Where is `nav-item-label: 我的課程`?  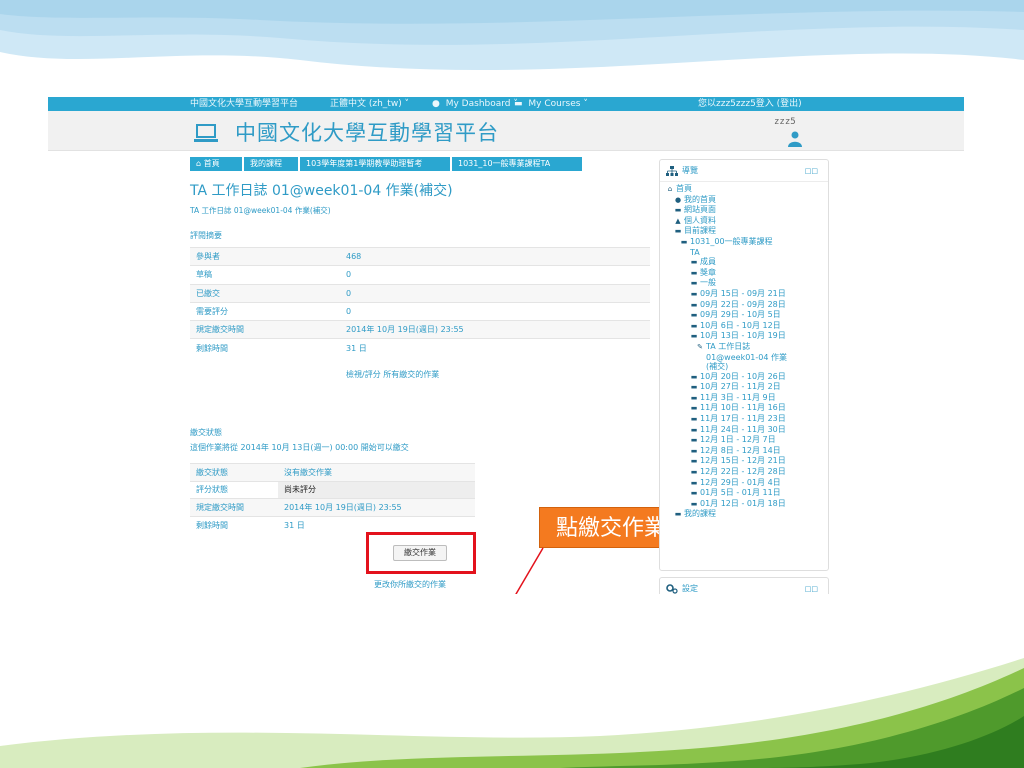 nav-item-label: 我的課程 is located at coordinates (700, 514).